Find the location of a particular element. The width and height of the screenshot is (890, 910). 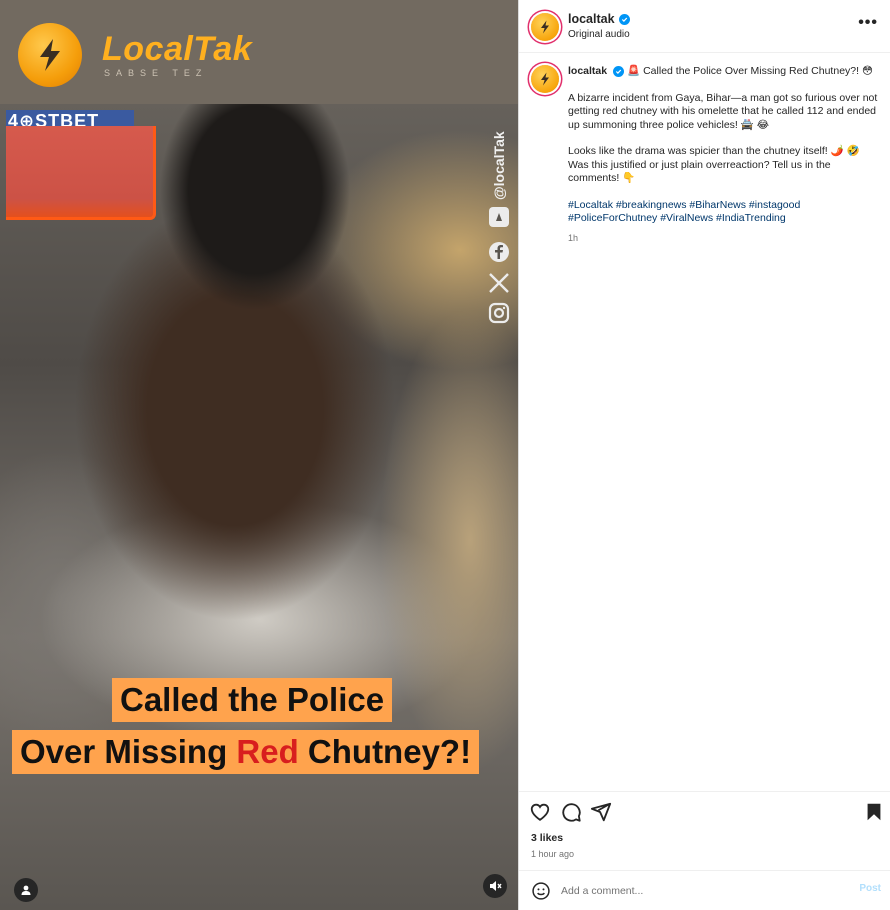

likes-count: 3 likes is located at coordinates (547, 838).